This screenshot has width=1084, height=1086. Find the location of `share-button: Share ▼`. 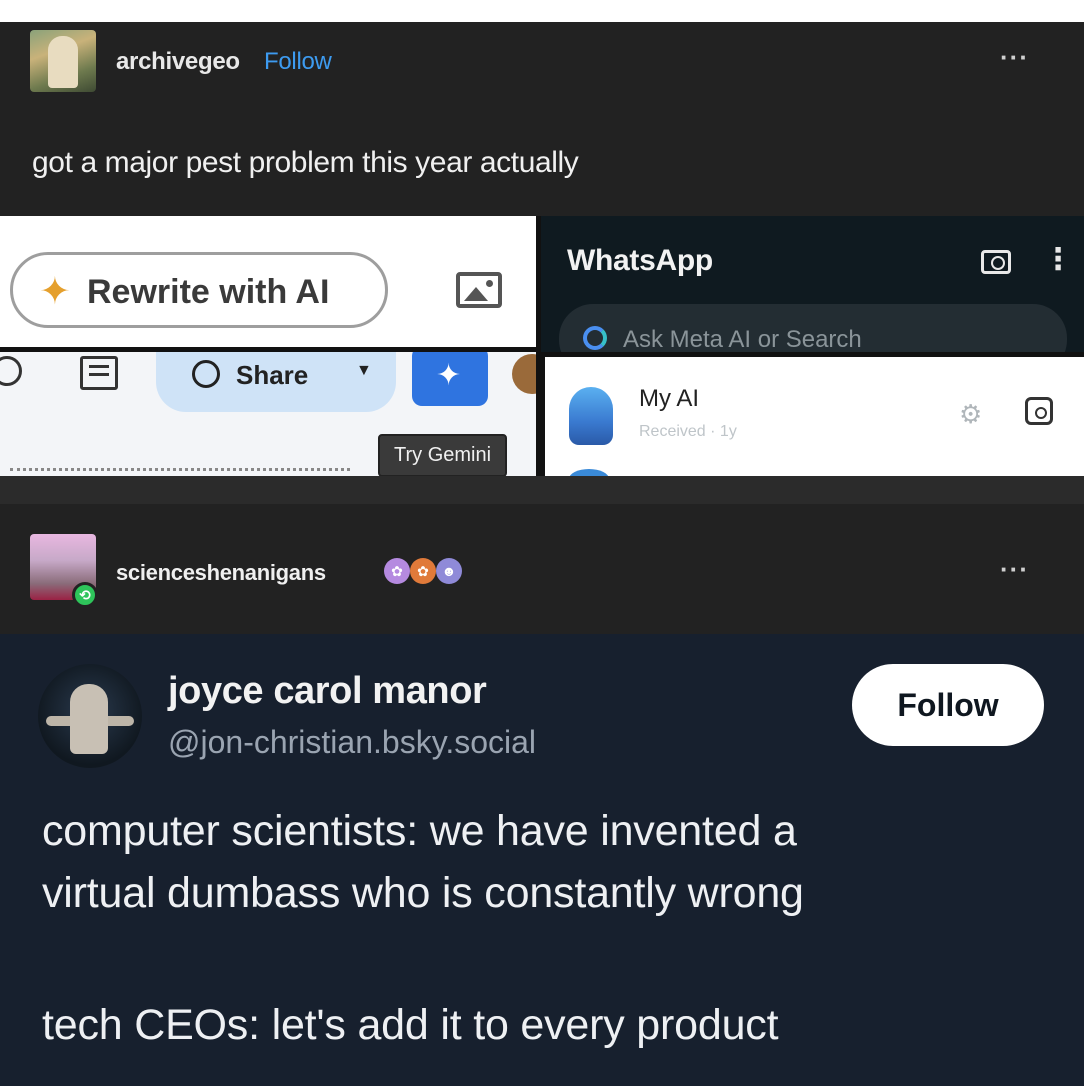

share-button: Share ▼ is located at coordinates (276, 382).